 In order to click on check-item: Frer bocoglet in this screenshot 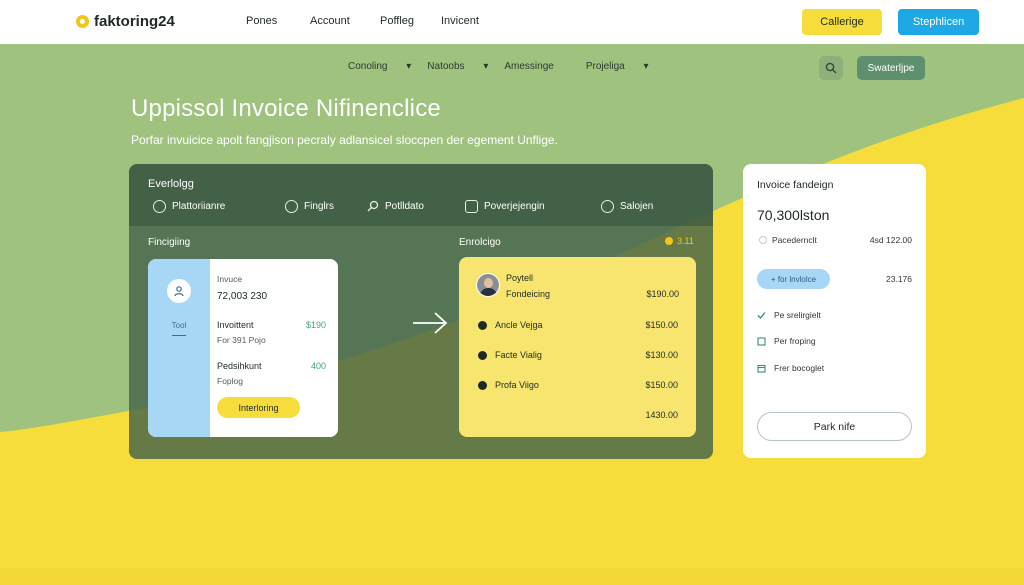, I will do `click(790, 368)`.